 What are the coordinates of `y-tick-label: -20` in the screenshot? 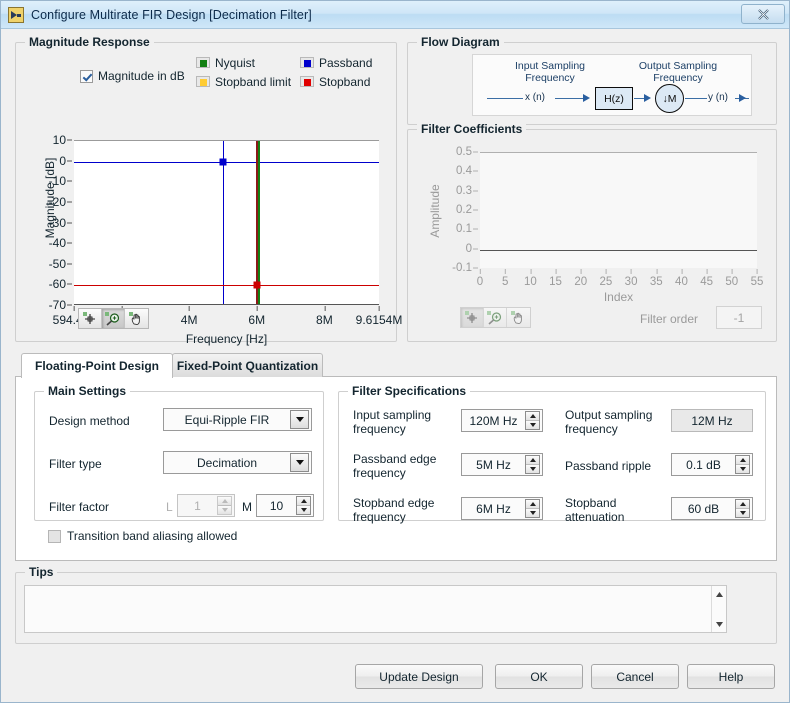 It's located at (57, 201).